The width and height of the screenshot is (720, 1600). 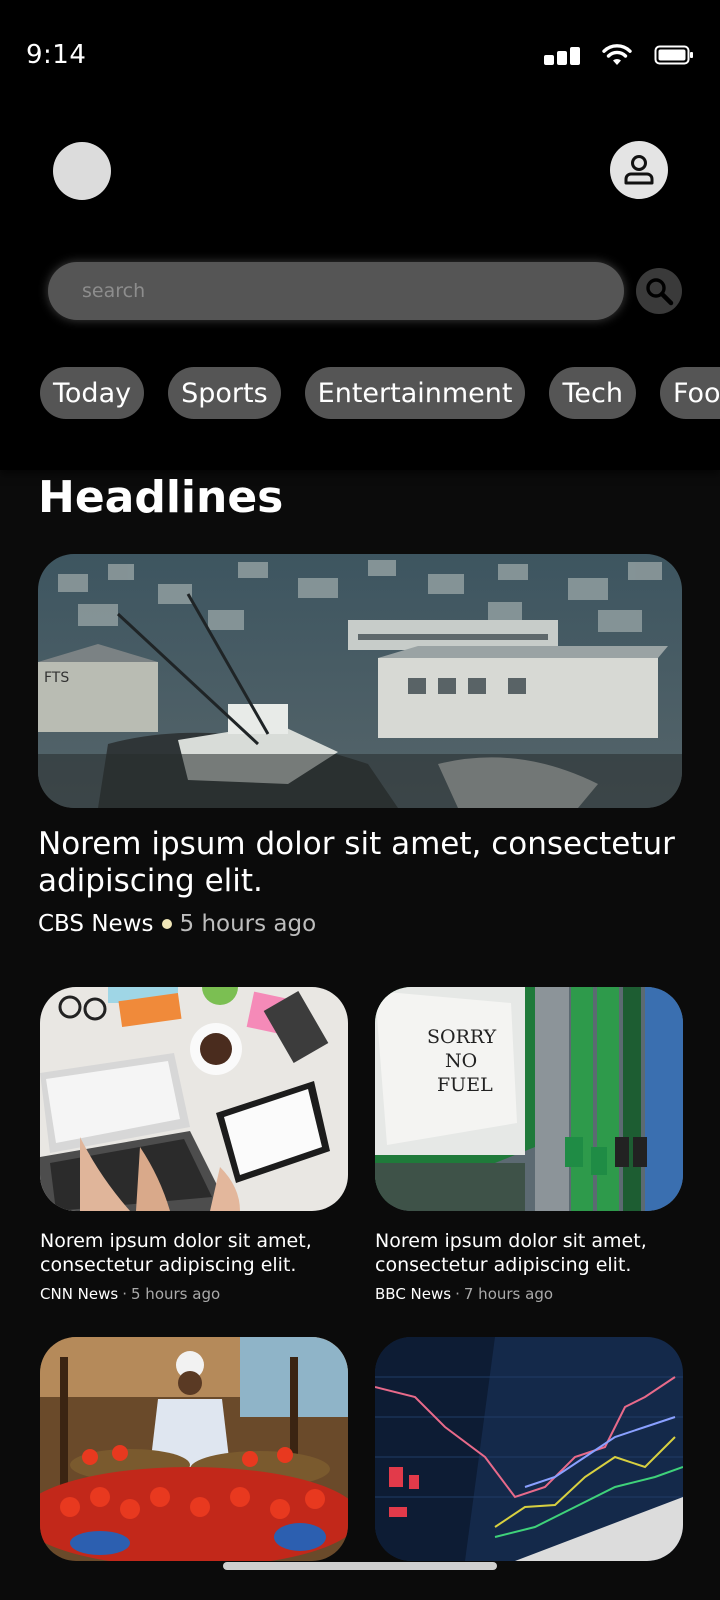 I want to click on category-today: Today, so click(x=92, y=393).